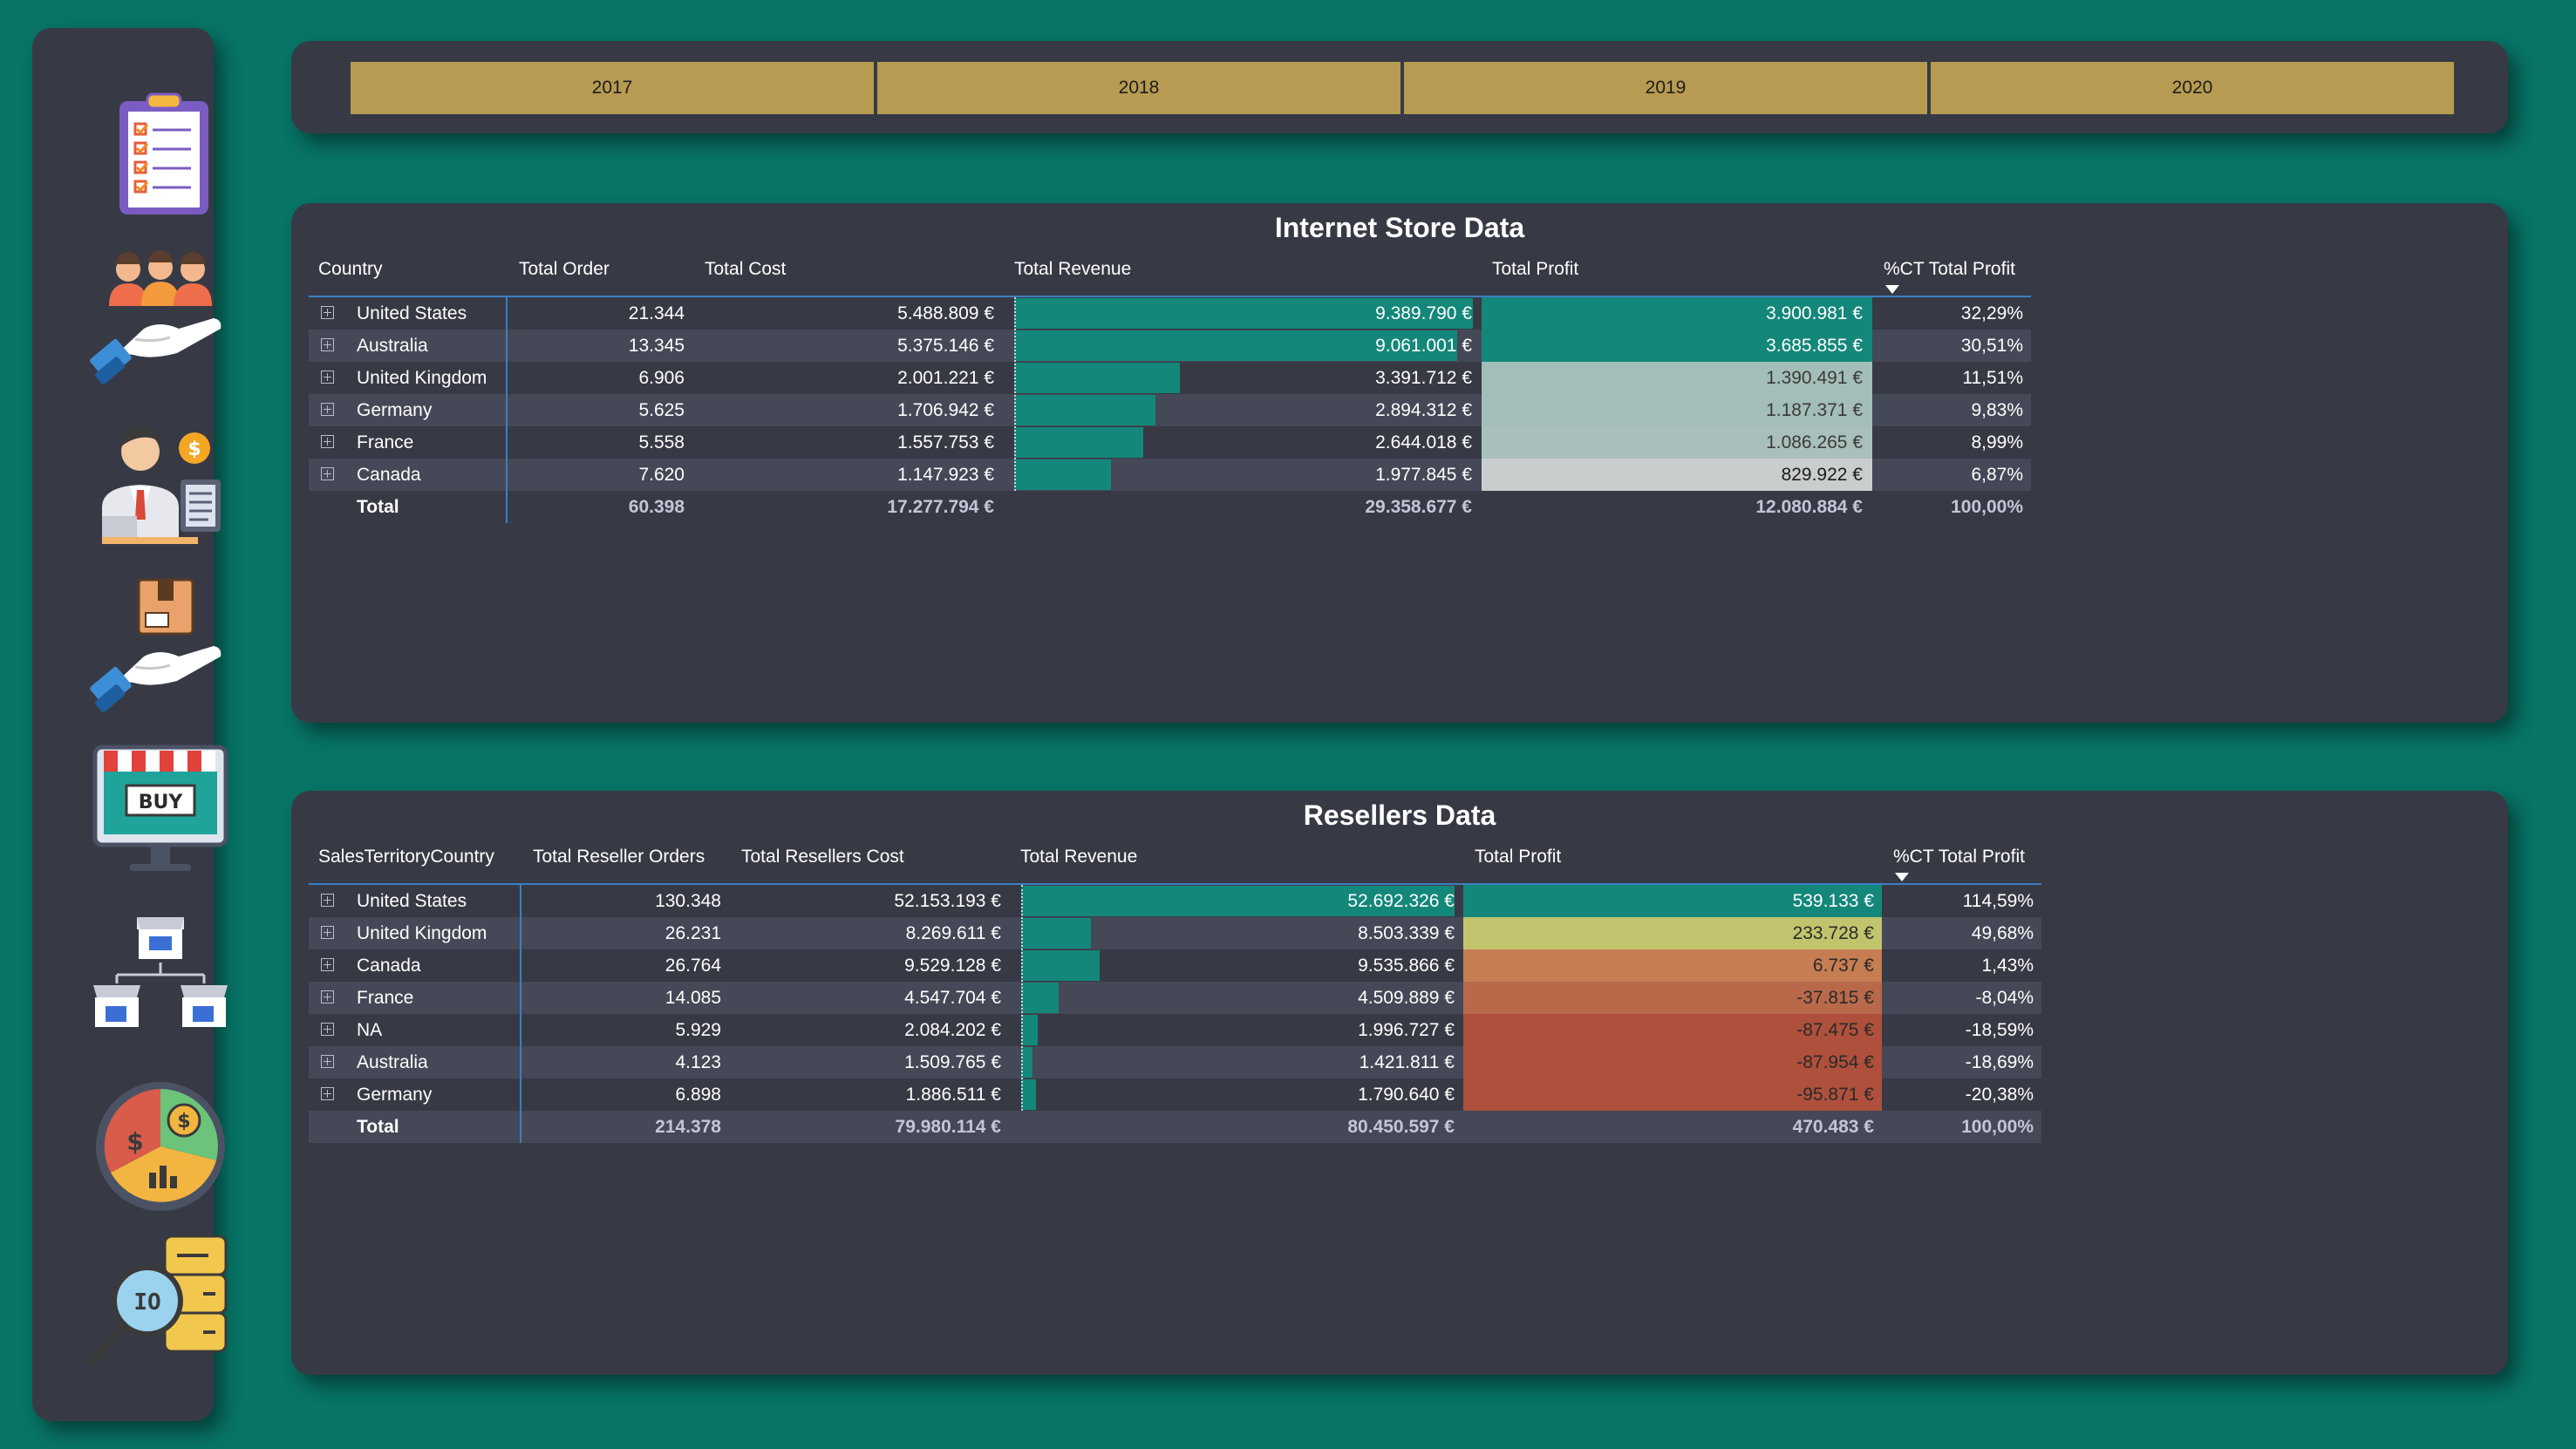  What do you see at coordinates (822, 857) in the screenshot?
I see `header-cost: Total Resellers Cost` at bounding box center [822, 857].